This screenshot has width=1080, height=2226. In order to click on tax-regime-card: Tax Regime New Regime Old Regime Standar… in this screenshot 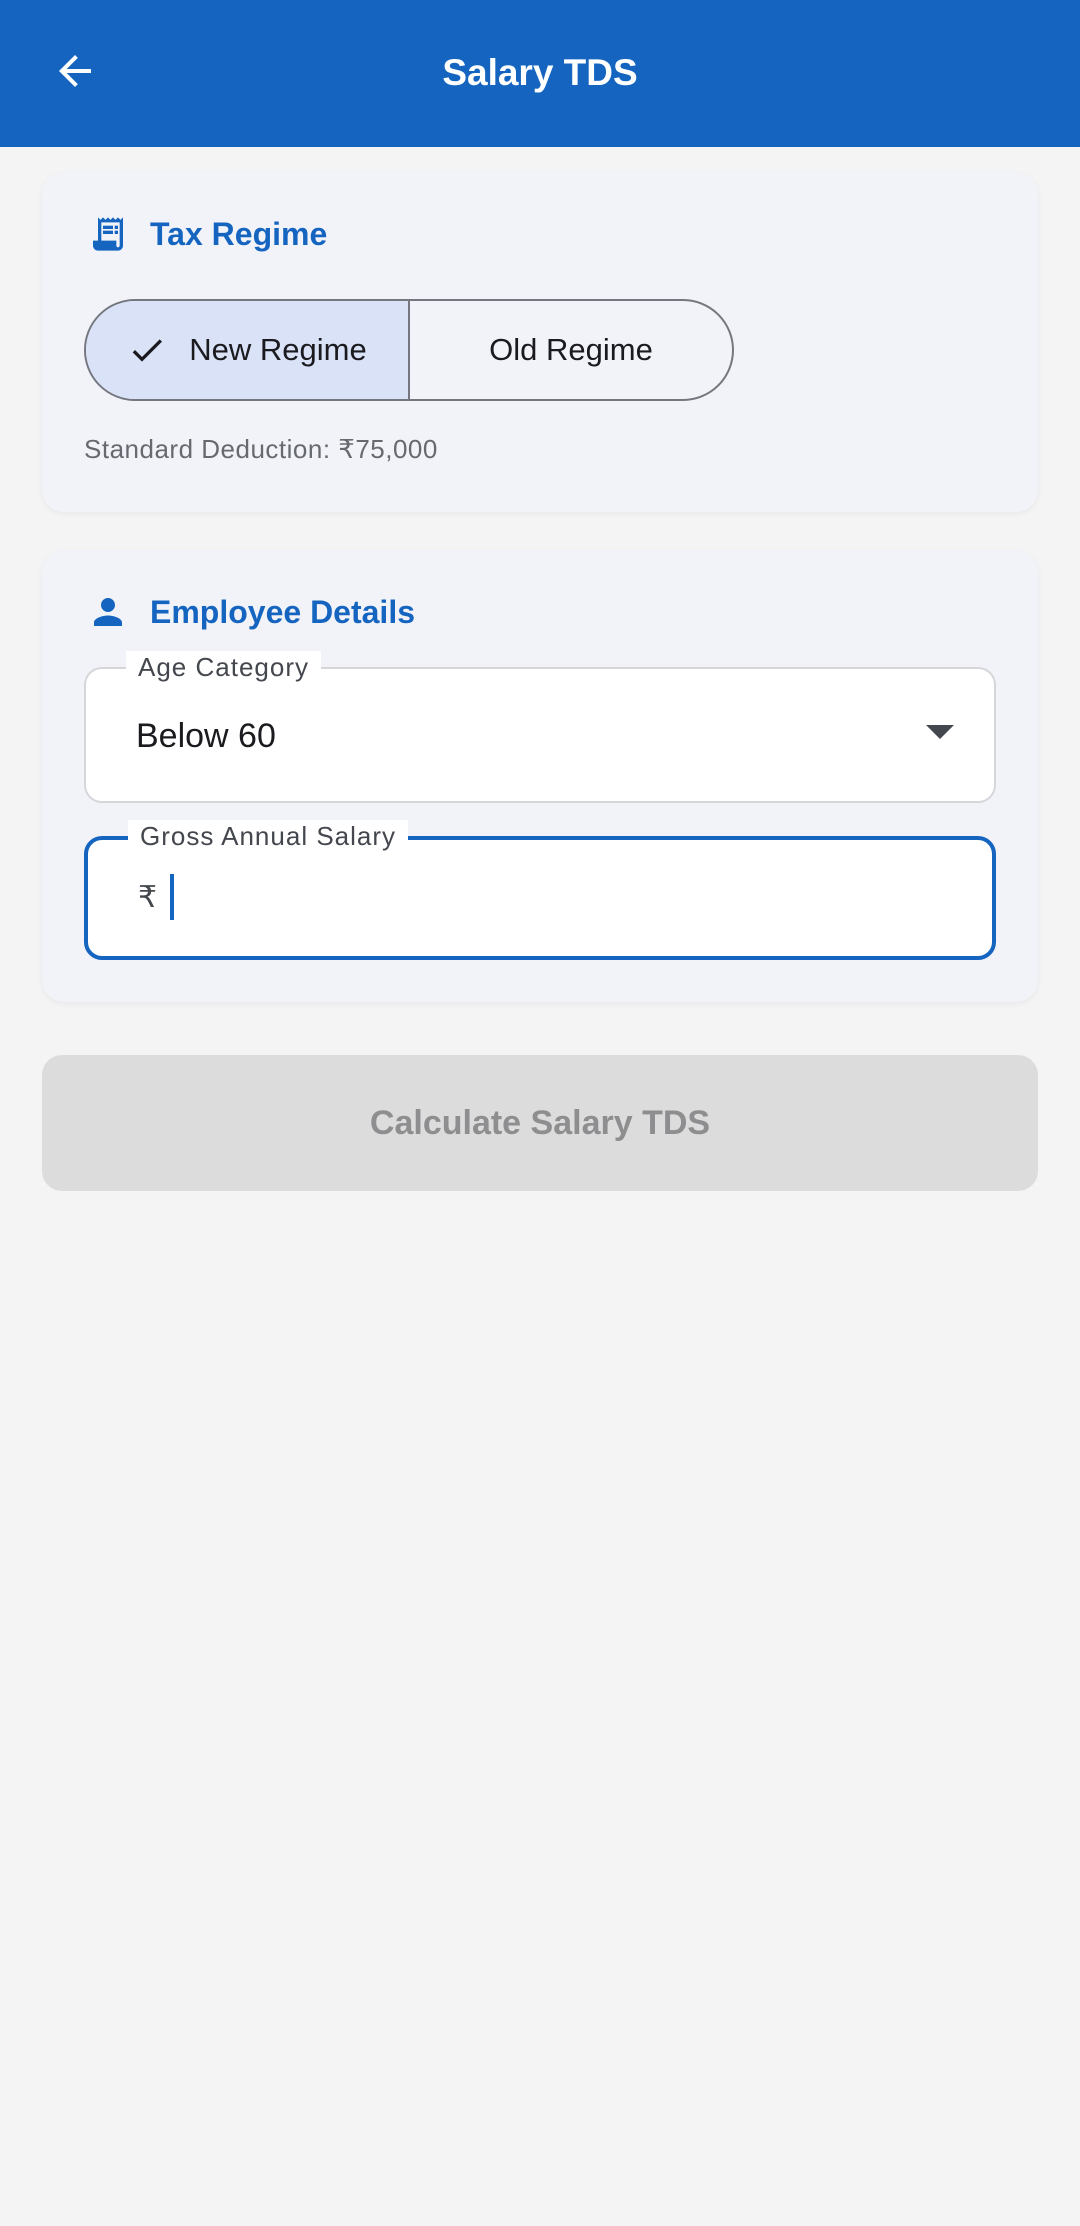, I will do `click(540, 342)`.